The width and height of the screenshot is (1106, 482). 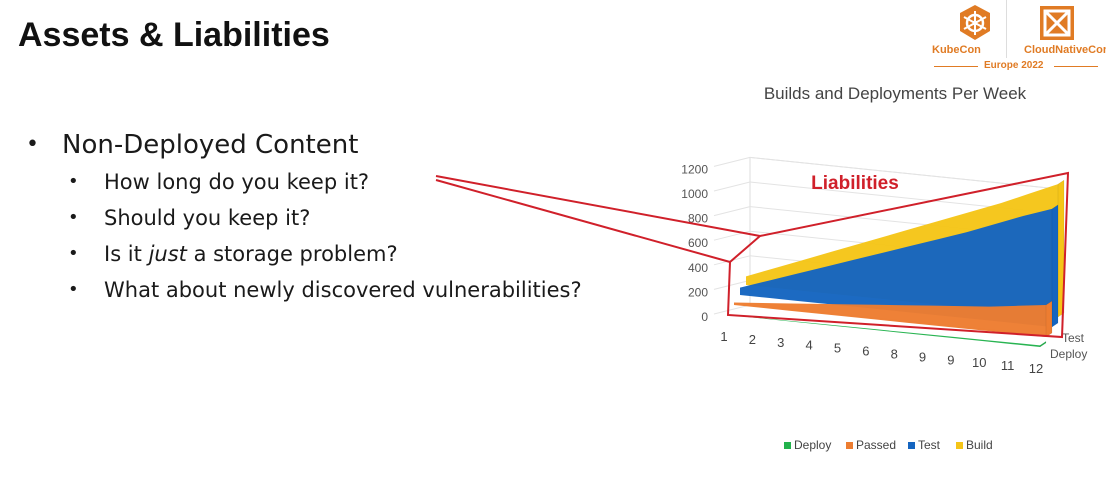 I want to click on y-tick-label: 1200, so click(x=694, y=169).